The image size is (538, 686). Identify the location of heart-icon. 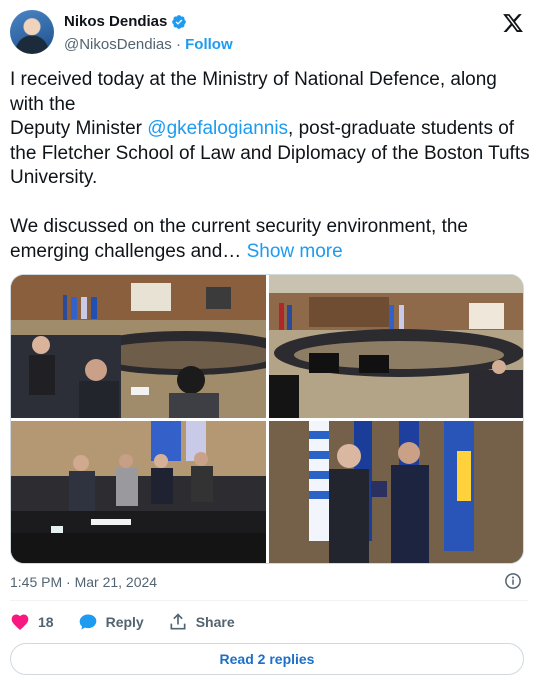
(20, 622).